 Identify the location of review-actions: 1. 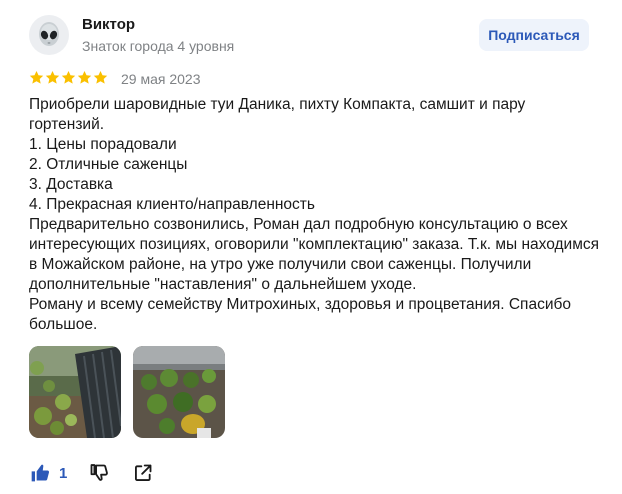
(91, 473).